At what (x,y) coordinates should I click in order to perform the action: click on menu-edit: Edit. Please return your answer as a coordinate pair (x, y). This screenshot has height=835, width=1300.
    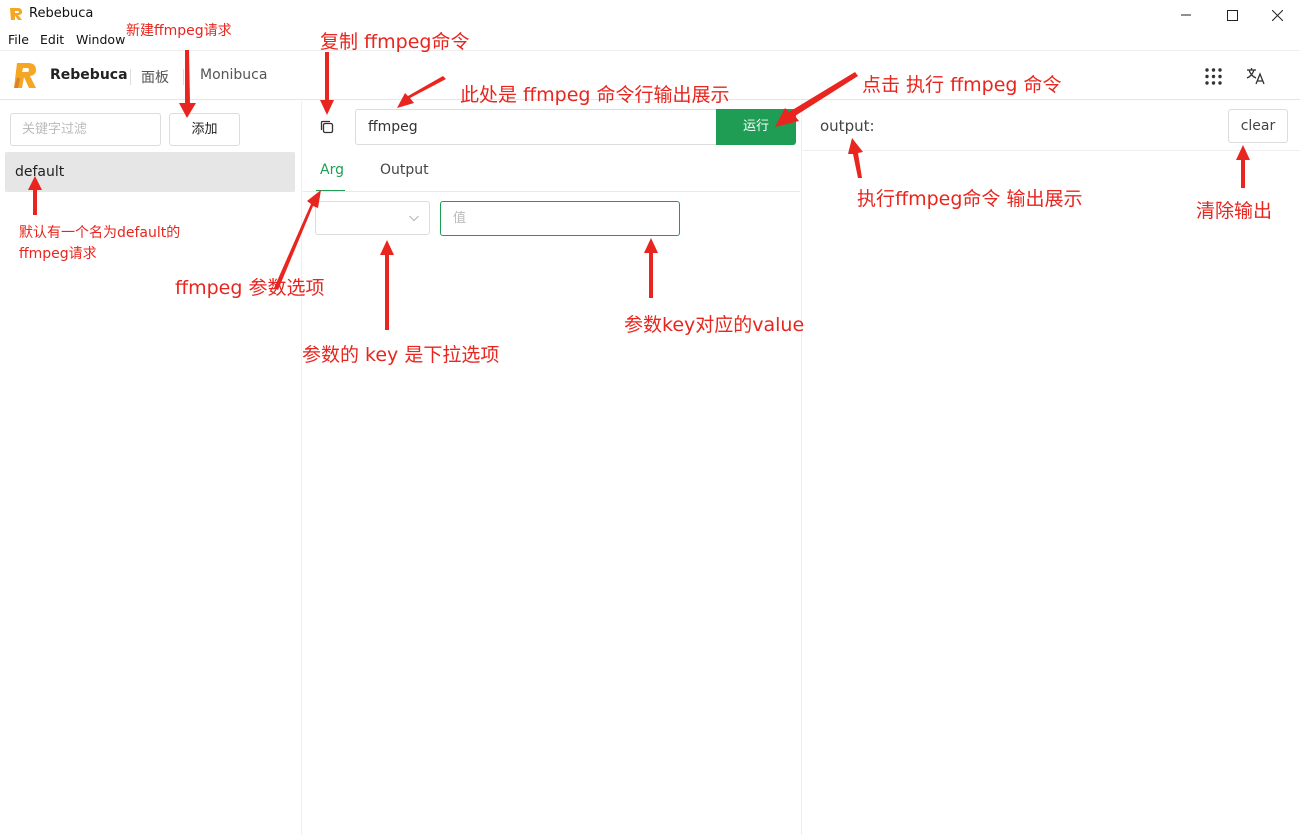
    Looking at the image, I should click on (52, 39).